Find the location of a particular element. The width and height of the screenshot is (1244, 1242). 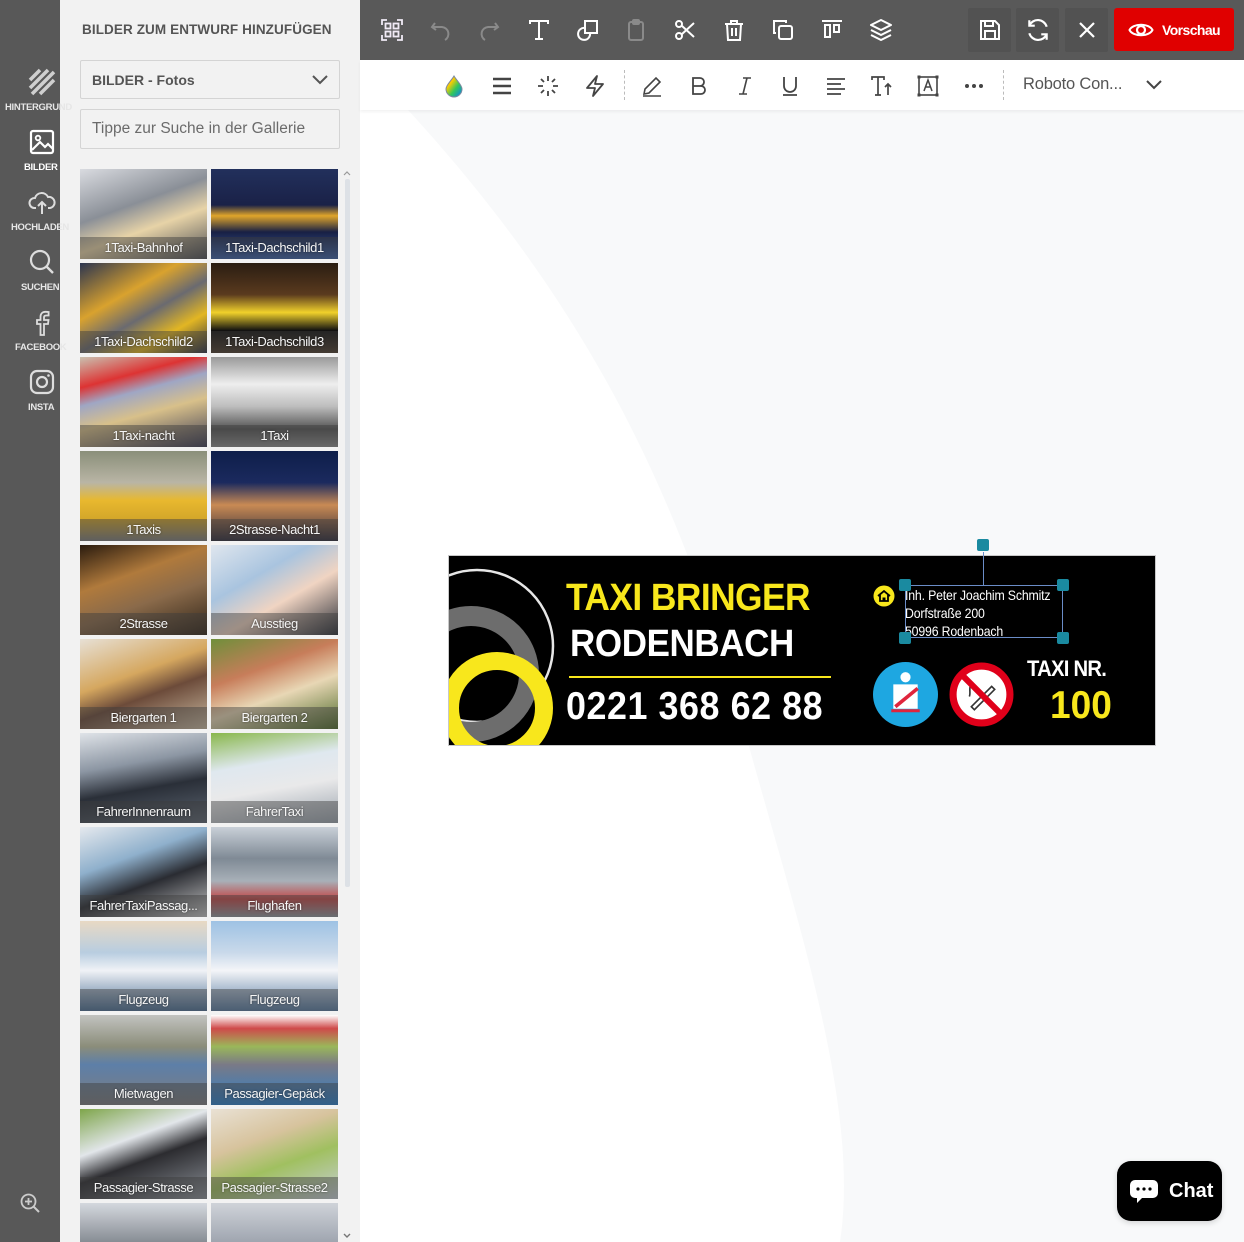

rotate-handle is located at coordinates (983, 545).